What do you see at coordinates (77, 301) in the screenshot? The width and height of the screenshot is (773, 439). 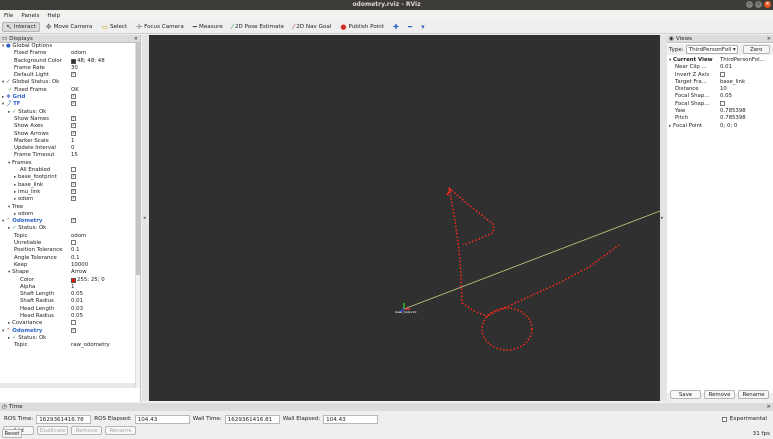 I see `row-value-text: 0.01` at bounding box center [77, 301].